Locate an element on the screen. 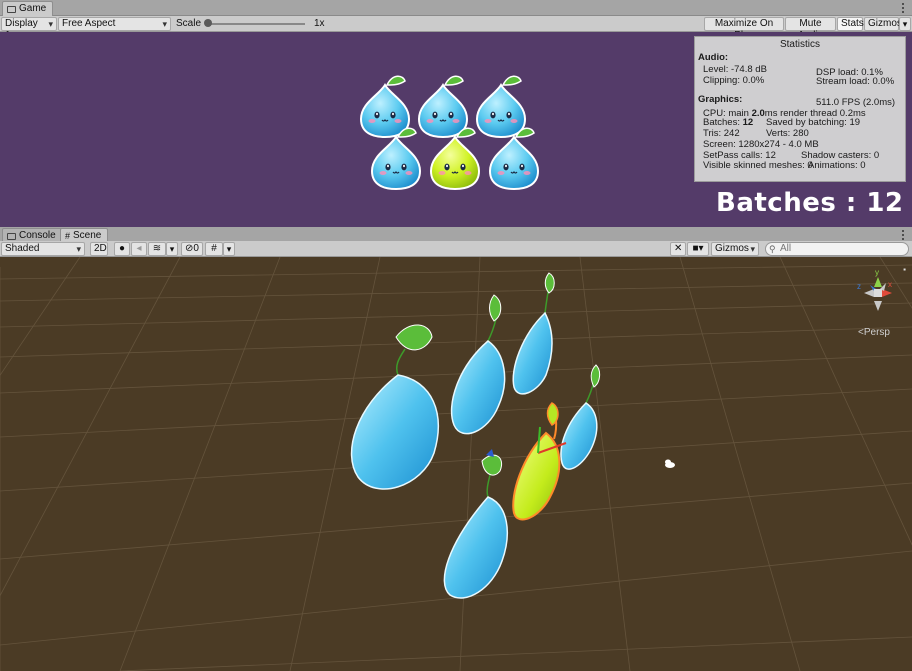 The height and width of the screenshot is (671, 912). skinned-meshes: Visible skinned meshes: 0 is located at coordinates (758, 165).